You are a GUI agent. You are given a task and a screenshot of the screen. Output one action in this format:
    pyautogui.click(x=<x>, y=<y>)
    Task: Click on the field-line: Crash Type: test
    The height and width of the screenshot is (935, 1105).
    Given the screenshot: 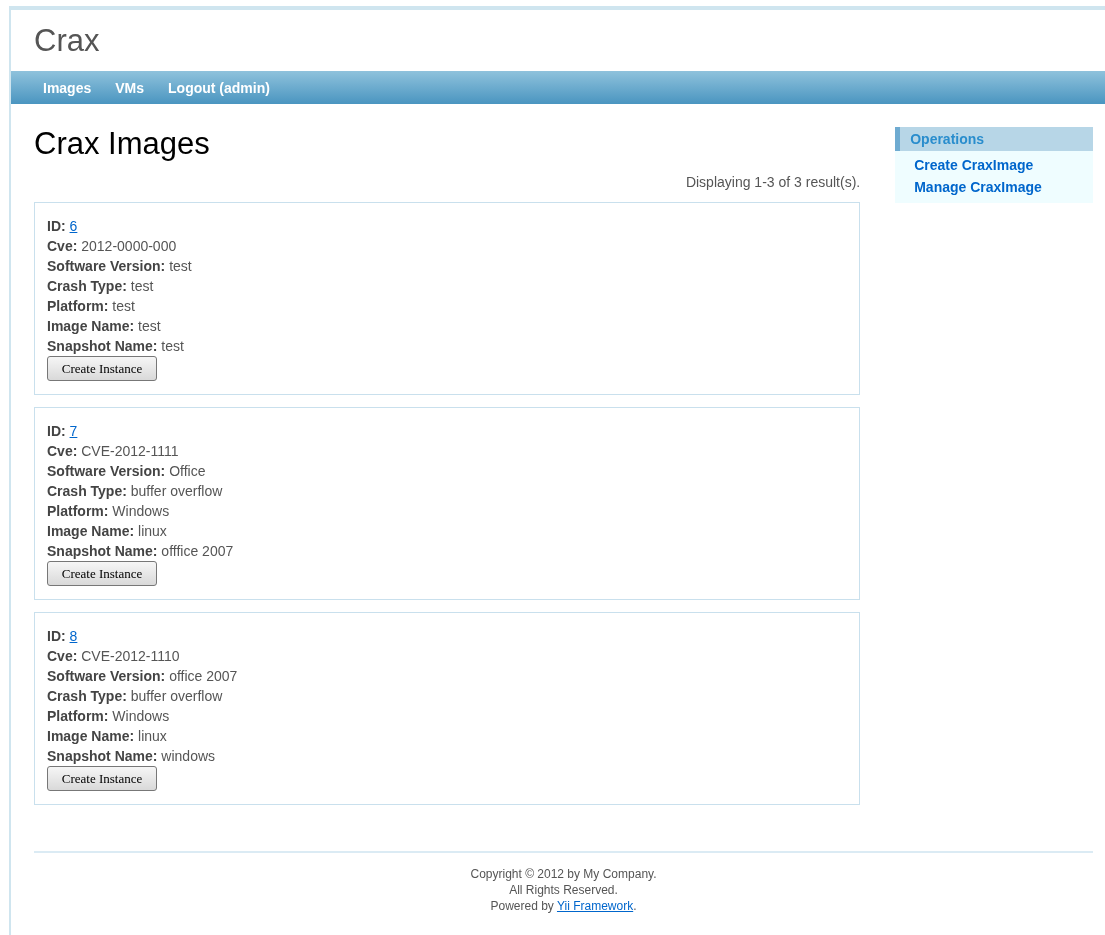 What is the action you would take?
    pyautogui.click(x=100, y=286)
    